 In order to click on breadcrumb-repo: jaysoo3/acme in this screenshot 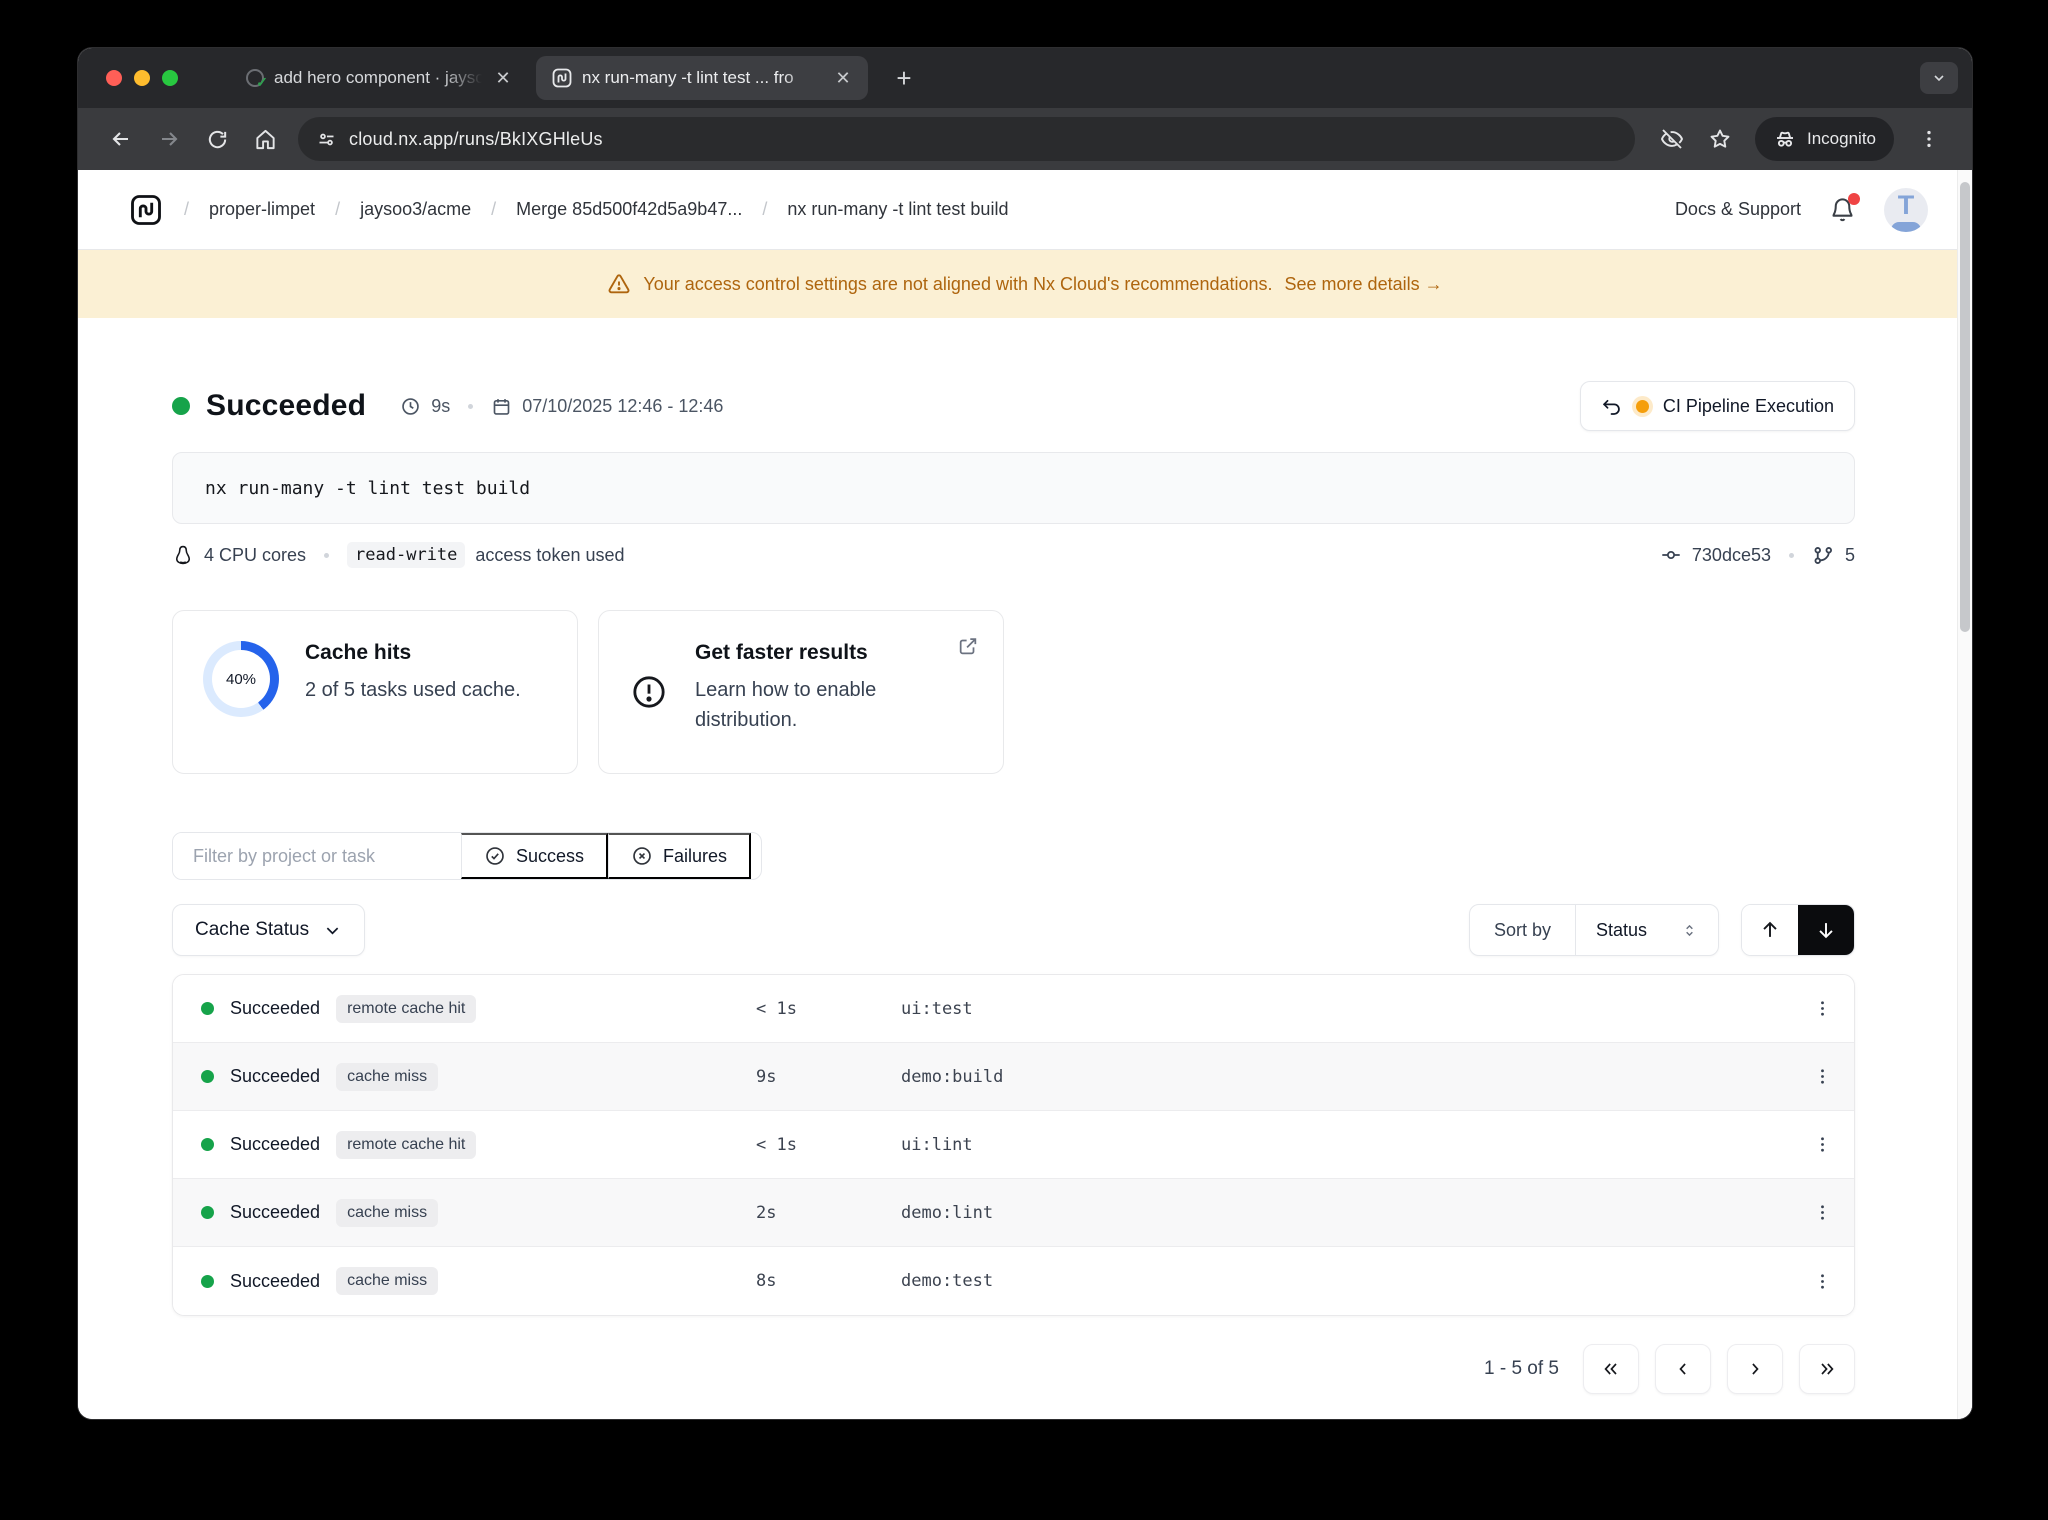, I will do `click(415, 209)`.